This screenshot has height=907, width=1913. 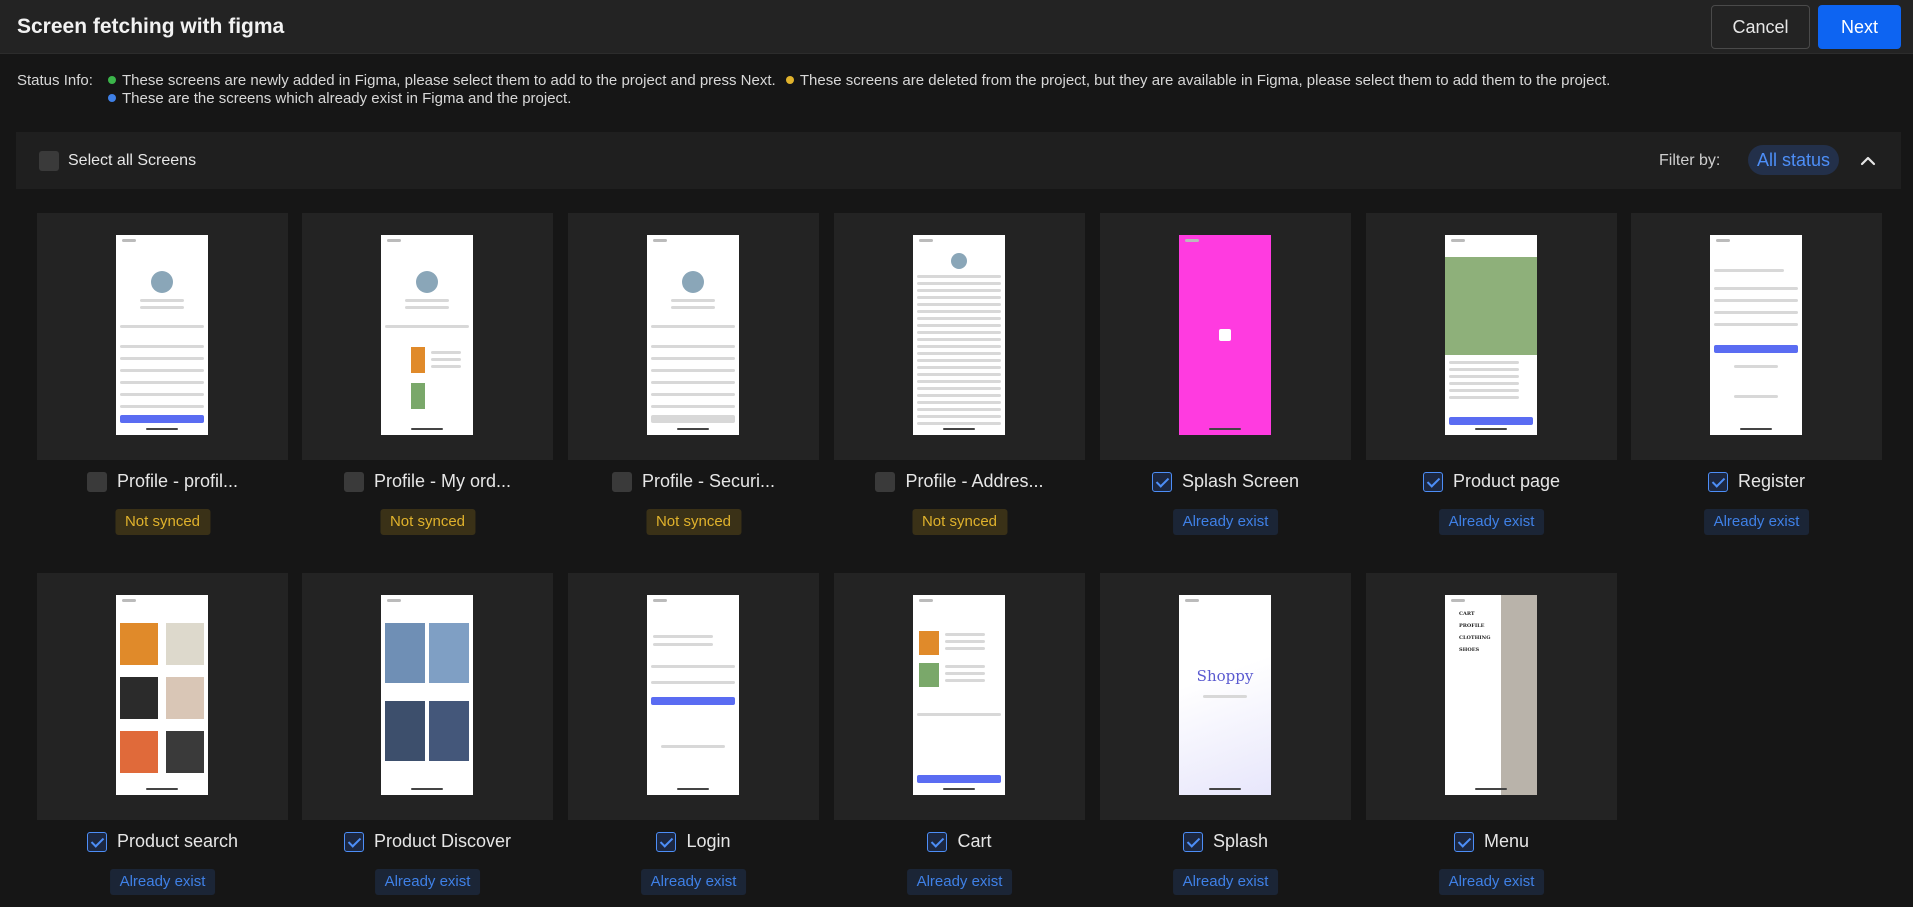 I want to click on screen-thumbnail: Shoppy, so click(x=1225, y=696).